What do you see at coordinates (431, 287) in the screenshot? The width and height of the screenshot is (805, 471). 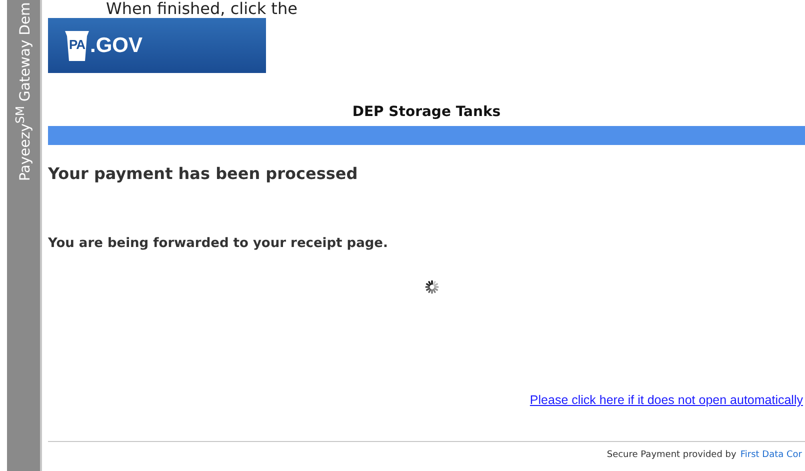 I see `loading-spinner-icon` at bounding box center [431, 287].